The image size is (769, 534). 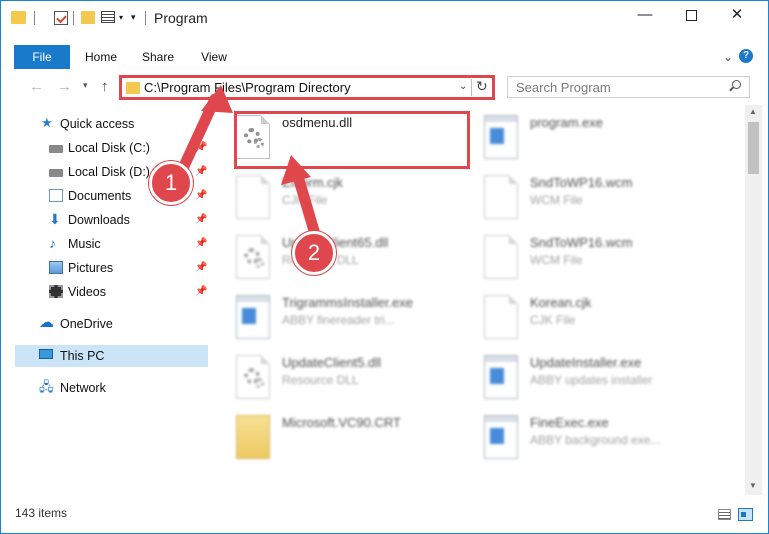 I want to click on step-1-badge: 1, so click(x=171, y=183).